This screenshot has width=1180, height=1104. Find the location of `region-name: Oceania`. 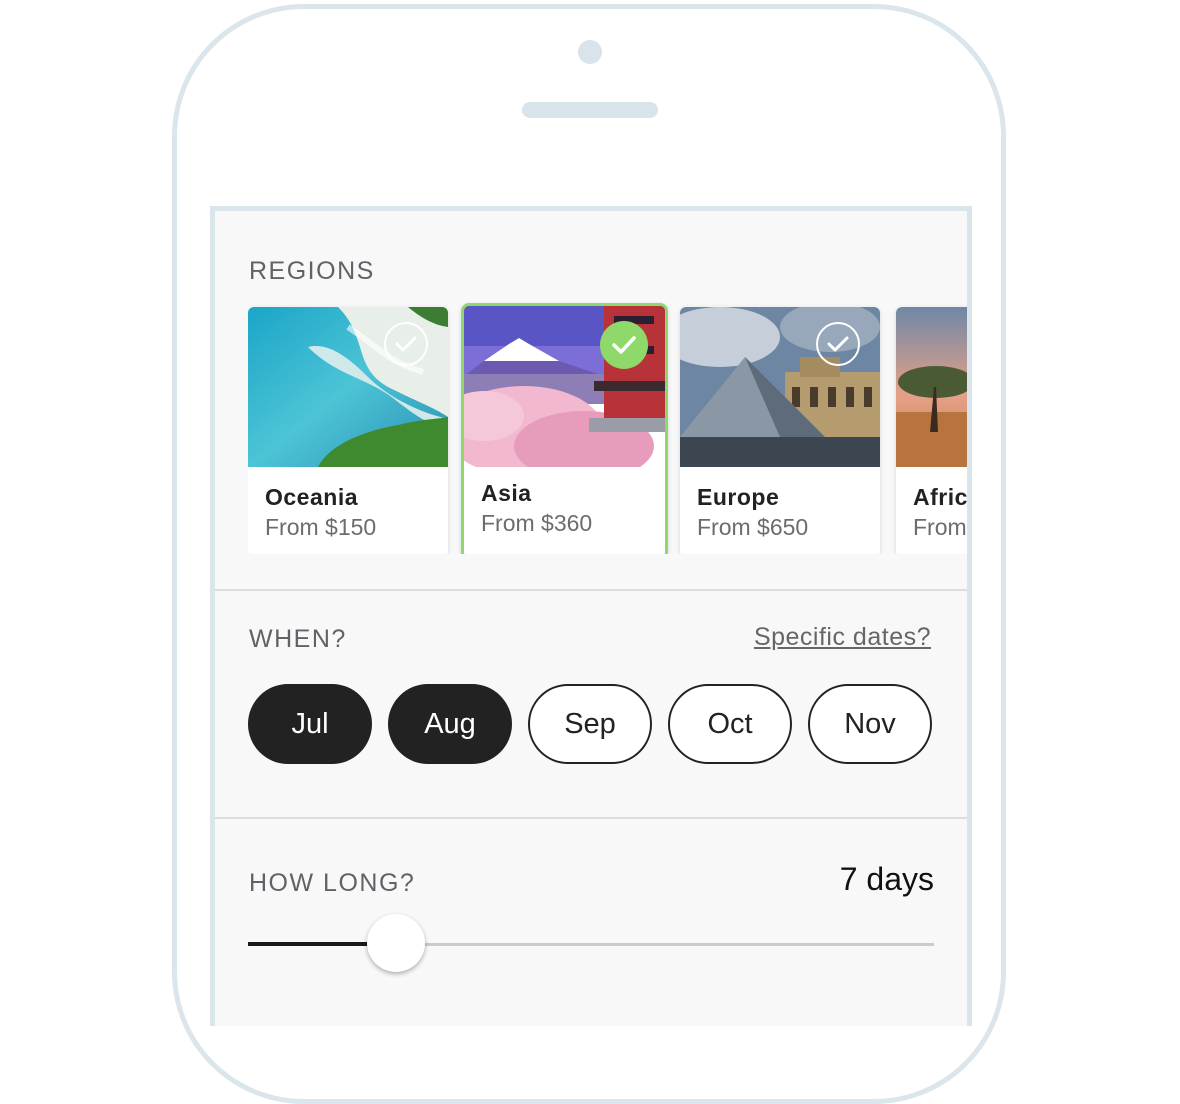

region-name: Oceania is located at coordinates (311, 497).